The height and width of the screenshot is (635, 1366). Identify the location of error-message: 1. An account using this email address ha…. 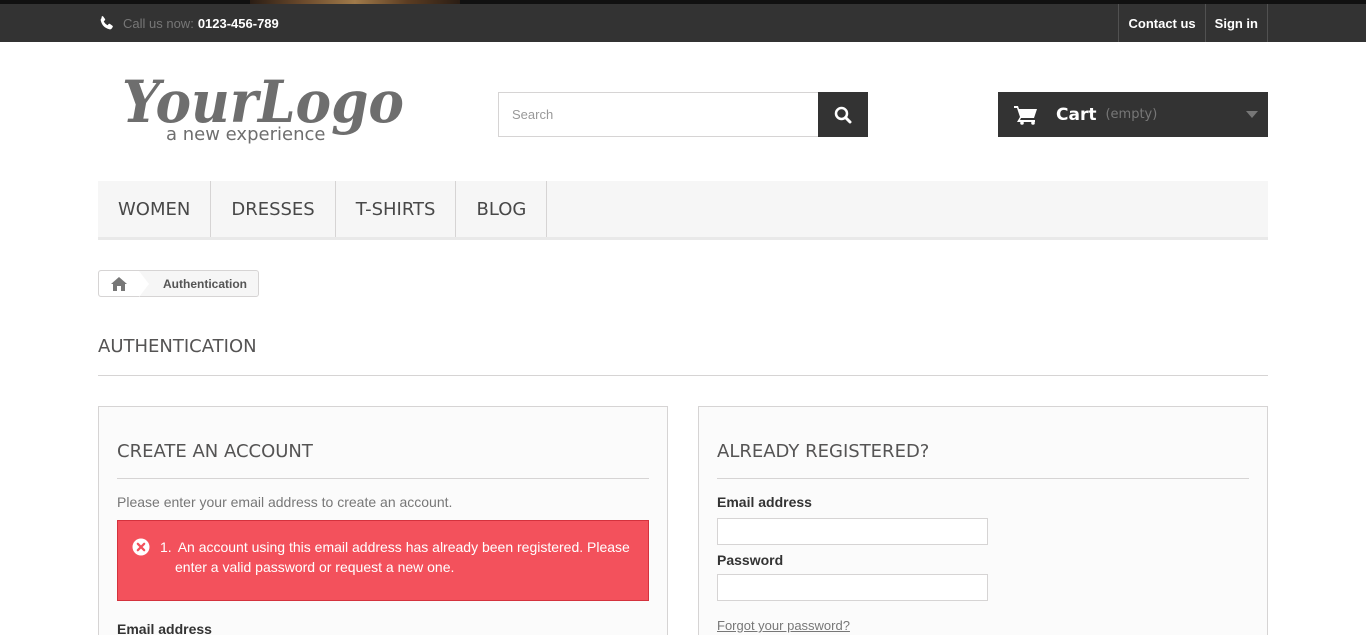
(397, 557).